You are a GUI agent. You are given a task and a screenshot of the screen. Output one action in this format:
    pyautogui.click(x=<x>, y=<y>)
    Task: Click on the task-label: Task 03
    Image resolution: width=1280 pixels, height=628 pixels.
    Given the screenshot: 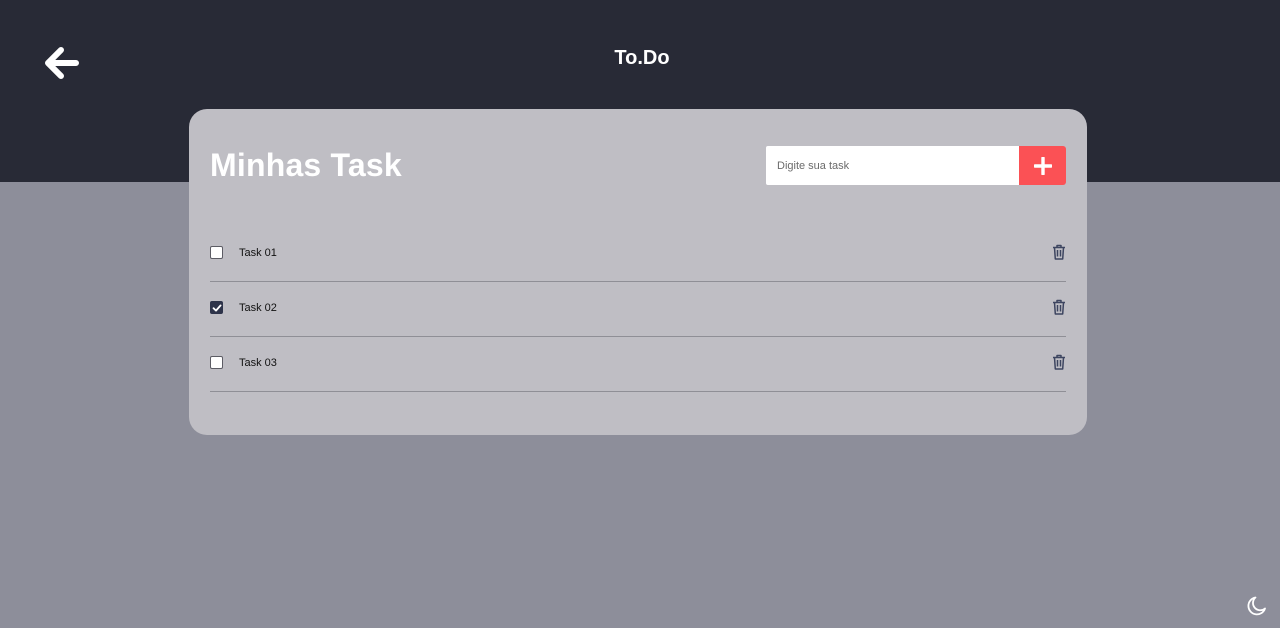 What is the action you would take?
    pyautogui.click(x=258, y=363)
    